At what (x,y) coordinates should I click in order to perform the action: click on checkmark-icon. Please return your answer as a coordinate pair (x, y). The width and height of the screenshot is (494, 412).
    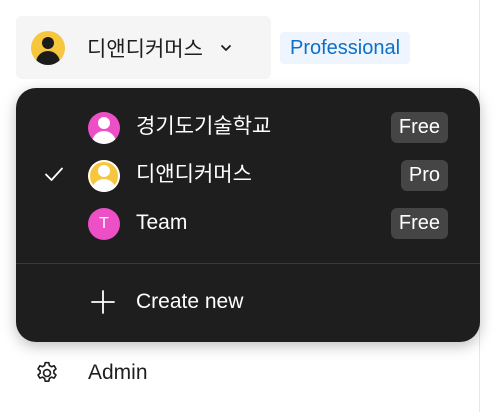
    Looking at the image, I should click on (54, 174).